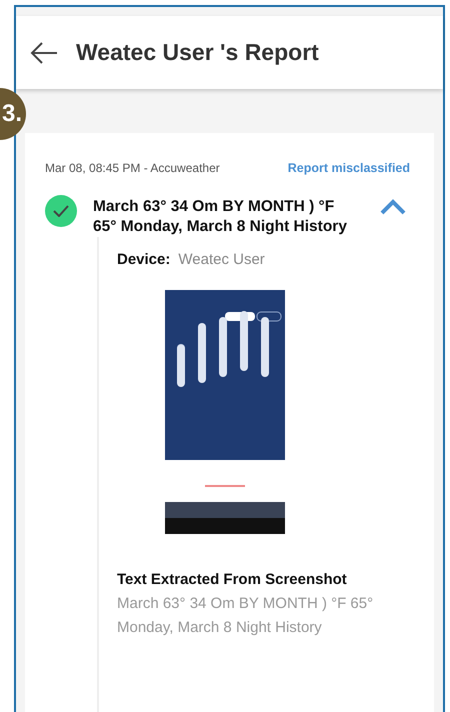  Describe the element at coordinates (197, 52) in the screenshot. I see `page-title: Weatec User 's Report` at that location.